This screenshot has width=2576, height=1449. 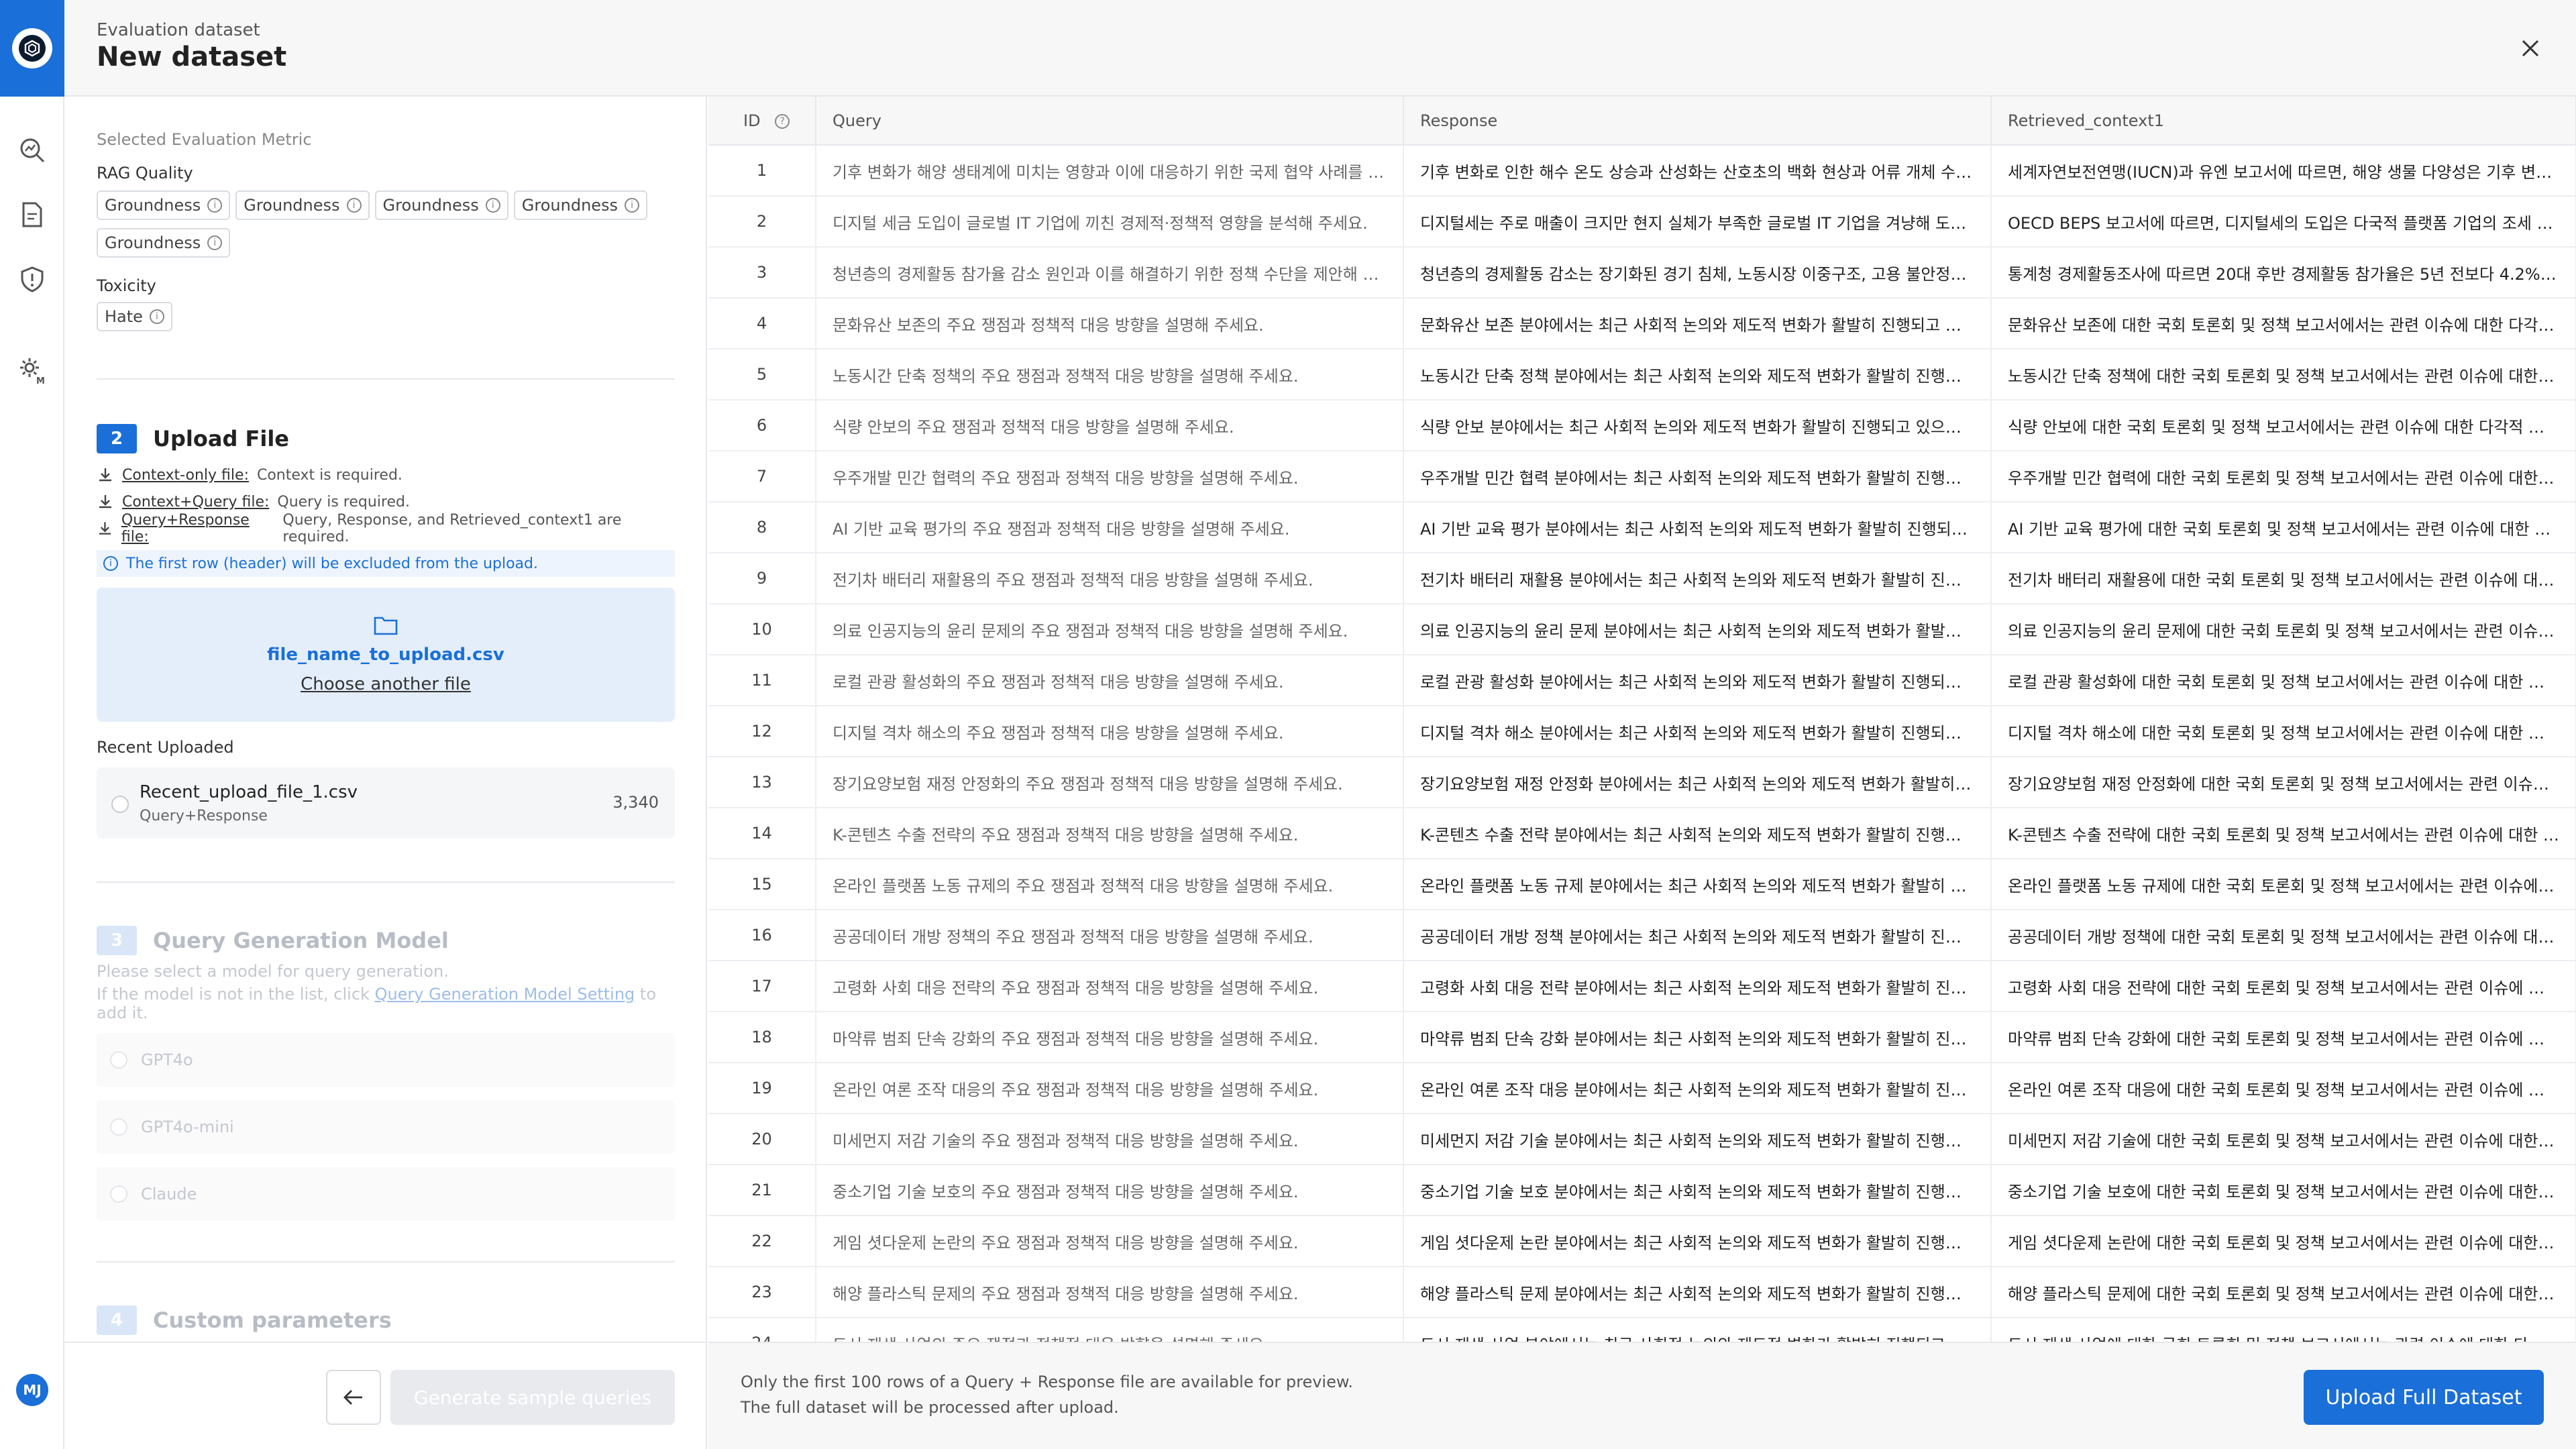 I want to click on file-type-item: Context+Query file: Query is required., so click(x=386, y=501).